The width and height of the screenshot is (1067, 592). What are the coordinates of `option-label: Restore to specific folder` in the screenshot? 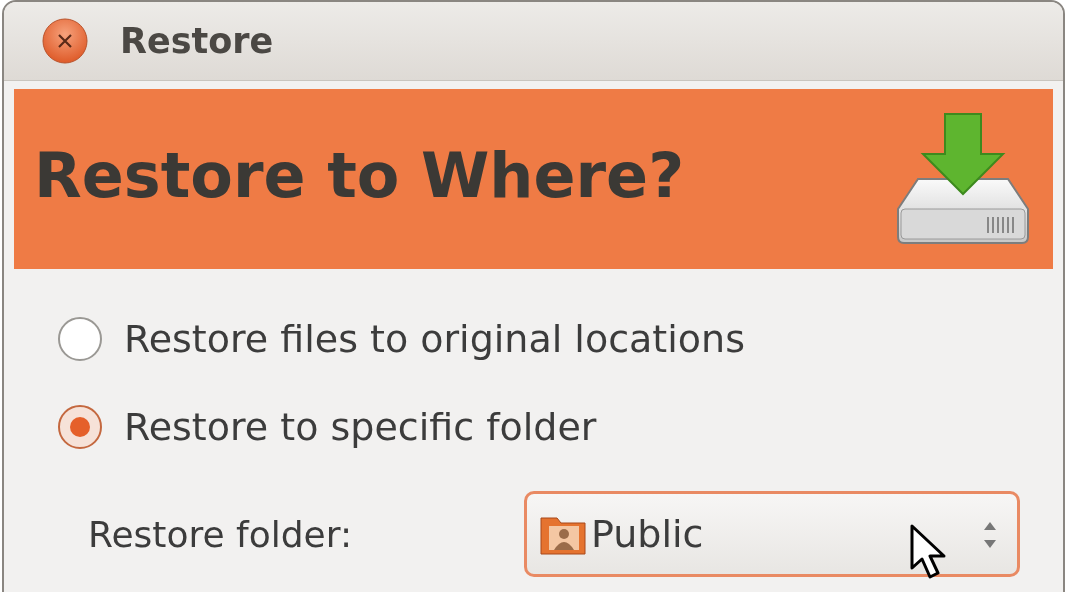 It's located at (360, 427).